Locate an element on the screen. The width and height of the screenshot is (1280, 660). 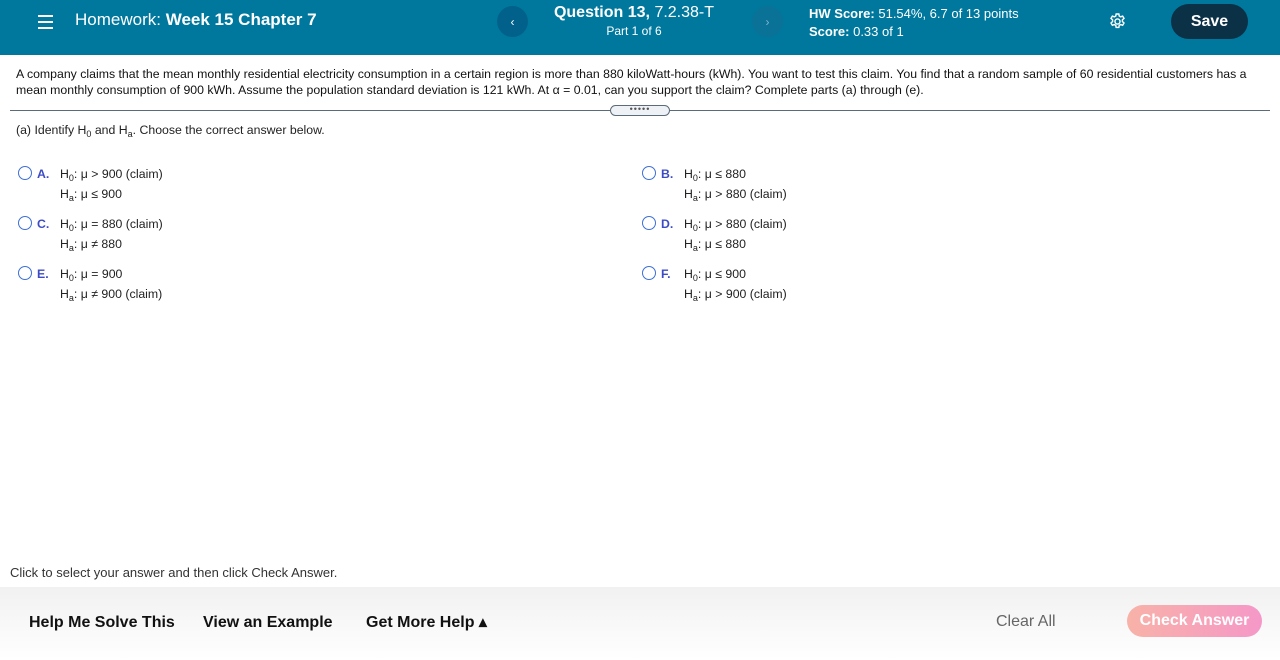
choice-f: F. H0: μ ≤ 900 Ha: μ > 900 (claim) is located at coordinates (792, 284).